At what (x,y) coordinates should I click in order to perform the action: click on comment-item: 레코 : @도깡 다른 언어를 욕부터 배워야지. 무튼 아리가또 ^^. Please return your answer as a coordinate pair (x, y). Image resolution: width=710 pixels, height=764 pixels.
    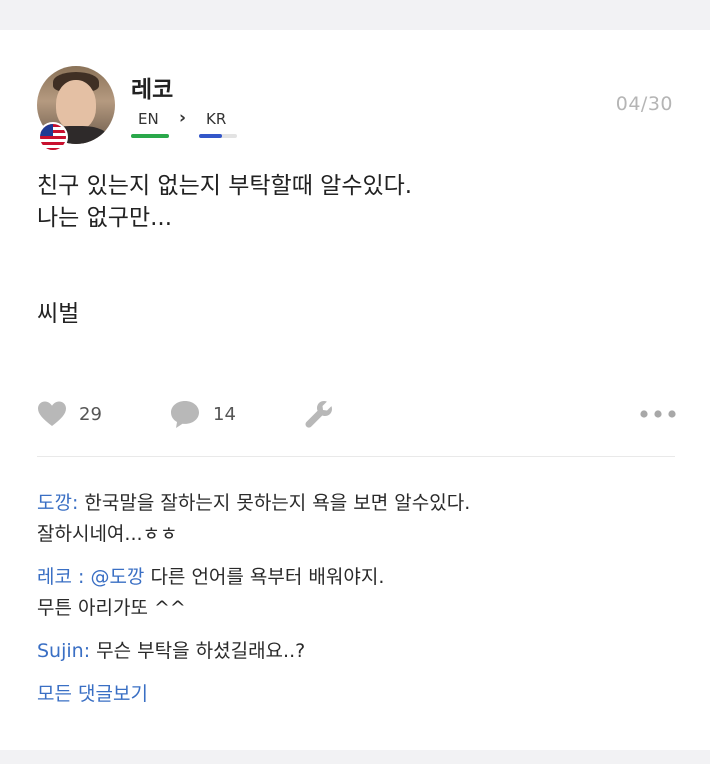
    Looking at the image, I should click on (362, 593).